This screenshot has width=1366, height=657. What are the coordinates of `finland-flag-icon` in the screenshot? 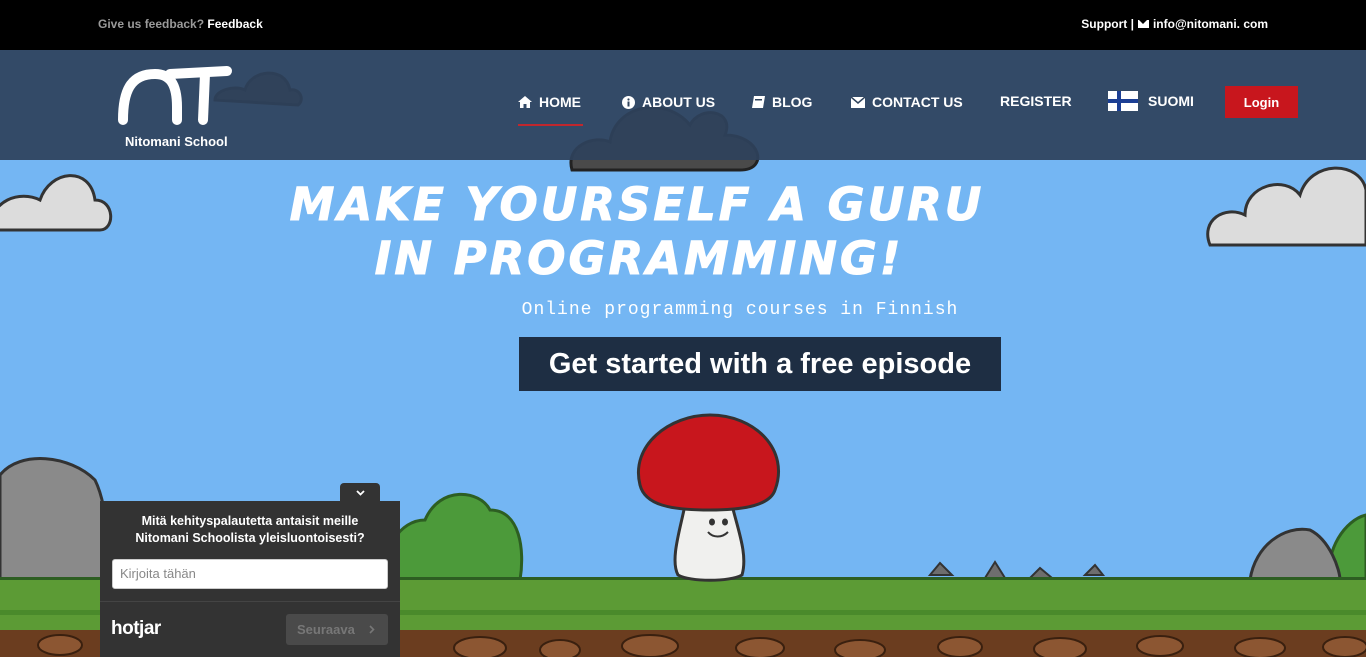 It's located at (1123, 101).